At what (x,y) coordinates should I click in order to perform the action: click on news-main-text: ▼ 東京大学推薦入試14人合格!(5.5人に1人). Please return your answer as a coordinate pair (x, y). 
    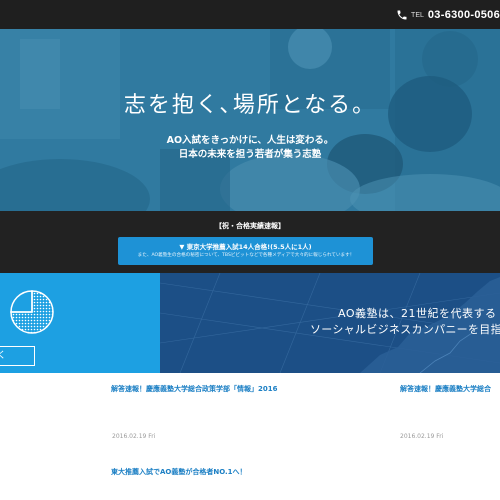
    Looking at the image, I should click on (245, 247).